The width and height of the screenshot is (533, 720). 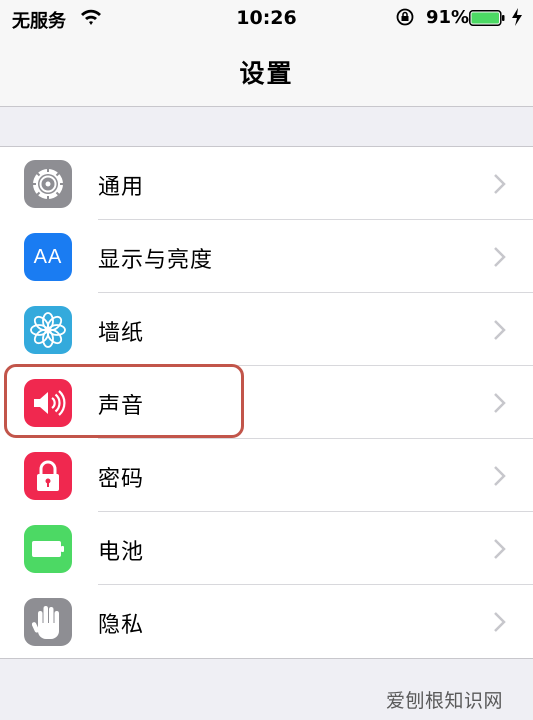 I want to click on settings-row-general: 通用, so click(x=266, y=183).